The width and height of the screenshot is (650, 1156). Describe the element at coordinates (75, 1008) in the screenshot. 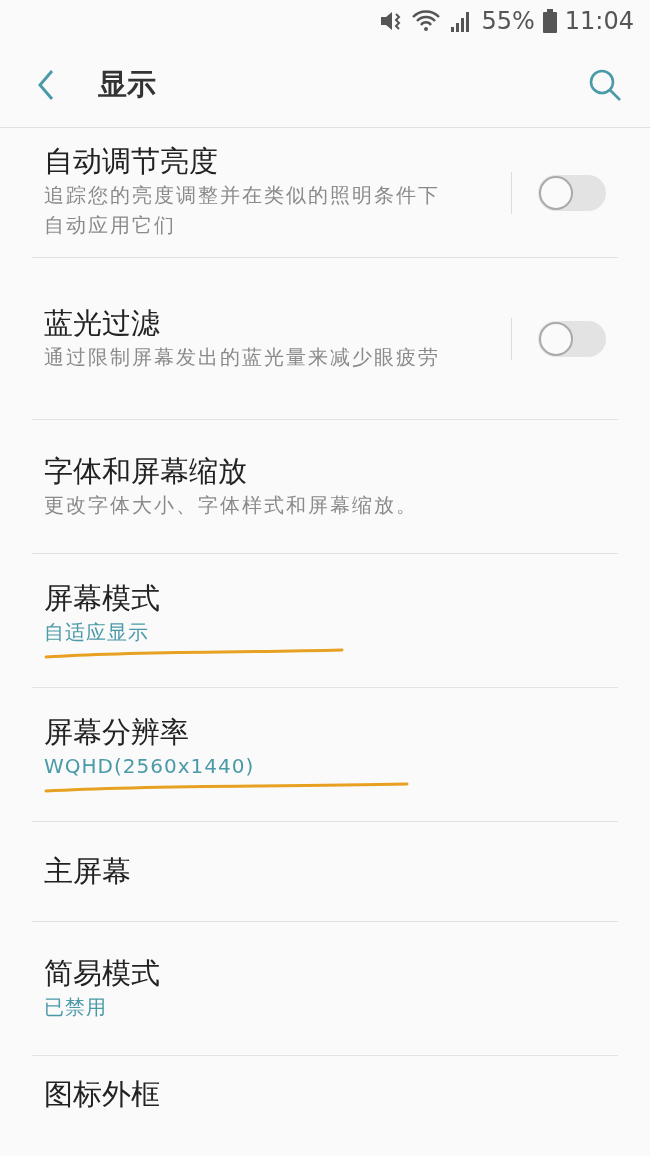

I see `setting-value: 已禁用` at that location.